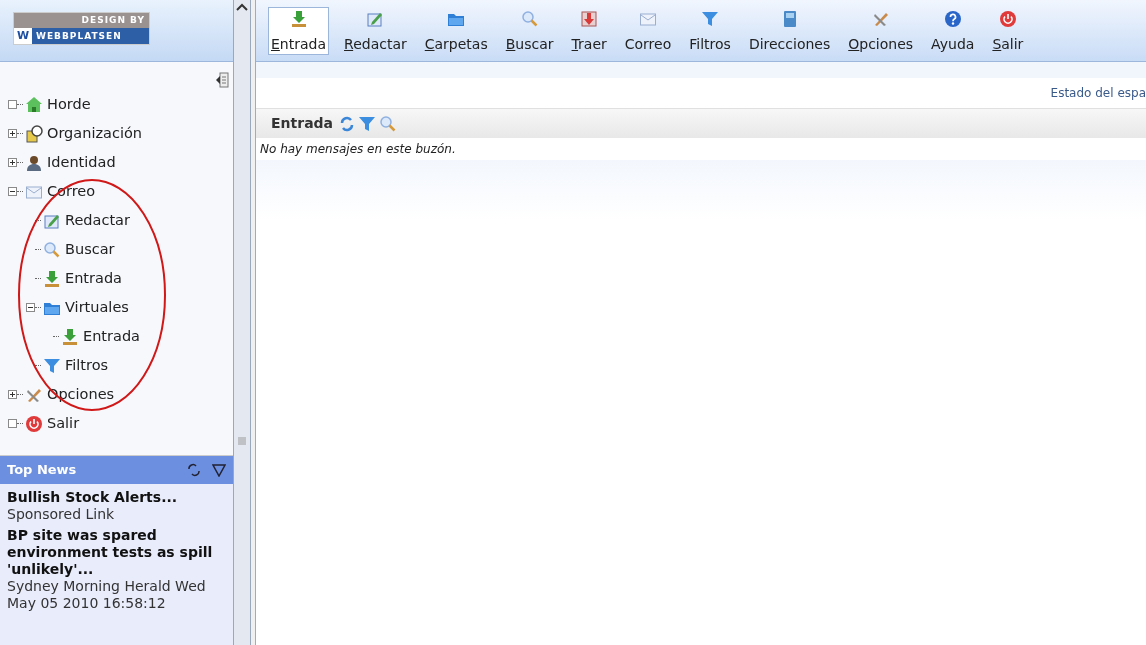 Image resolution: width=1146 pixels, height=645 pixels. What do you see at coordinates (302, 123) in the screenshot?
I see `mailbox-title: Entrada` at bounding box center [302, 123].